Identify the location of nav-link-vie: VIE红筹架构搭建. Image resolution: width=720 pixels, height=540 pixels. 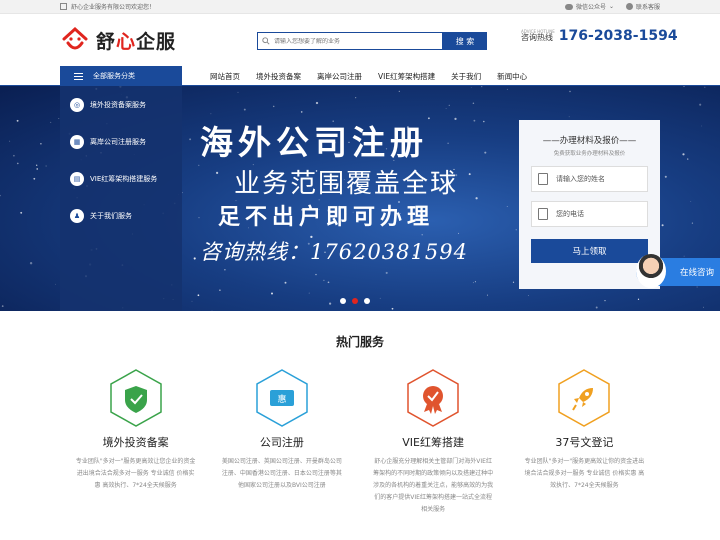
(406, 76).